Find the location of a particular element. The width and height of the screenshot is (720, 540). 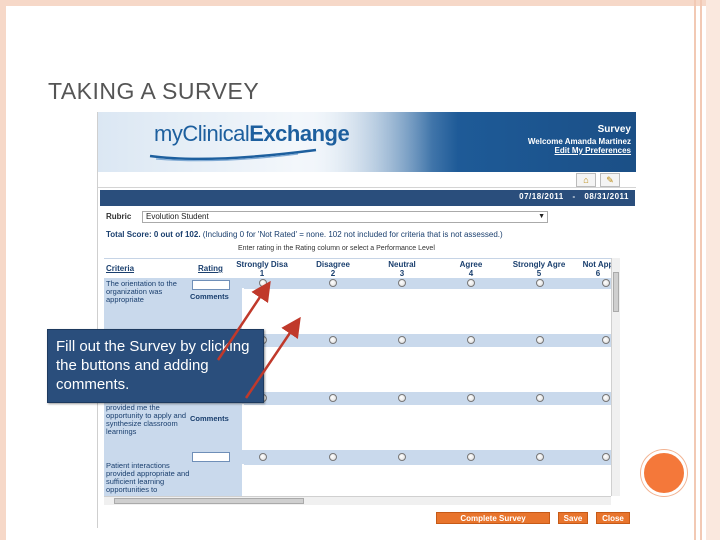

edit-icon: ✎ is located at coordinates (610, 180).